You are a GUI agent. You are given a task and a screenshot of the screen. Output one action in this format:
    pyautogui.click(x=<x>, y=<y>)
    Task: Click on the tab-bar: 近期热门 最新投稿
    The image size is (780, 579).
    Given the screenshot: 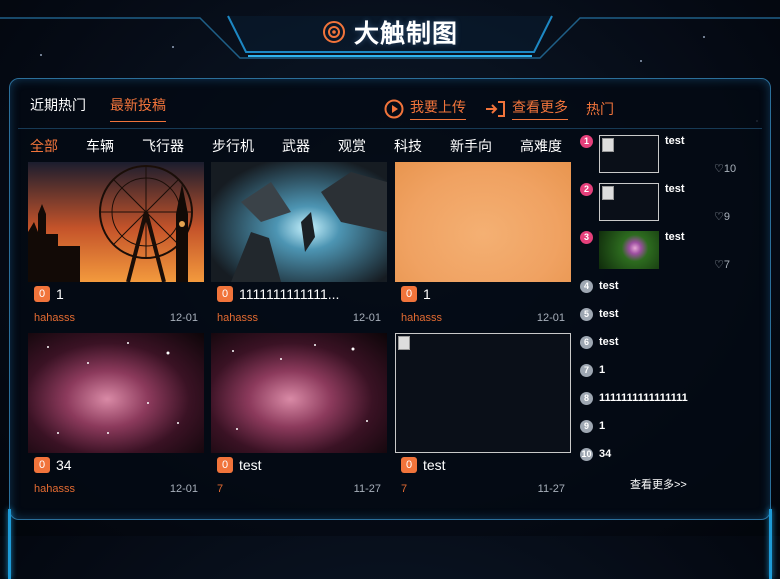 What is the action you would take?
    pyautogui.click(x=98, y=108)
    